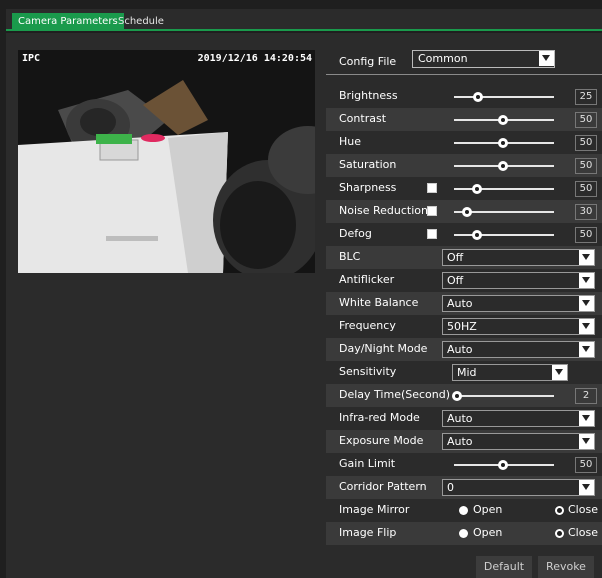  Describe the element at coordinates (368, 61) in the screenshot. I see `config-file-label: Config File` at that location.